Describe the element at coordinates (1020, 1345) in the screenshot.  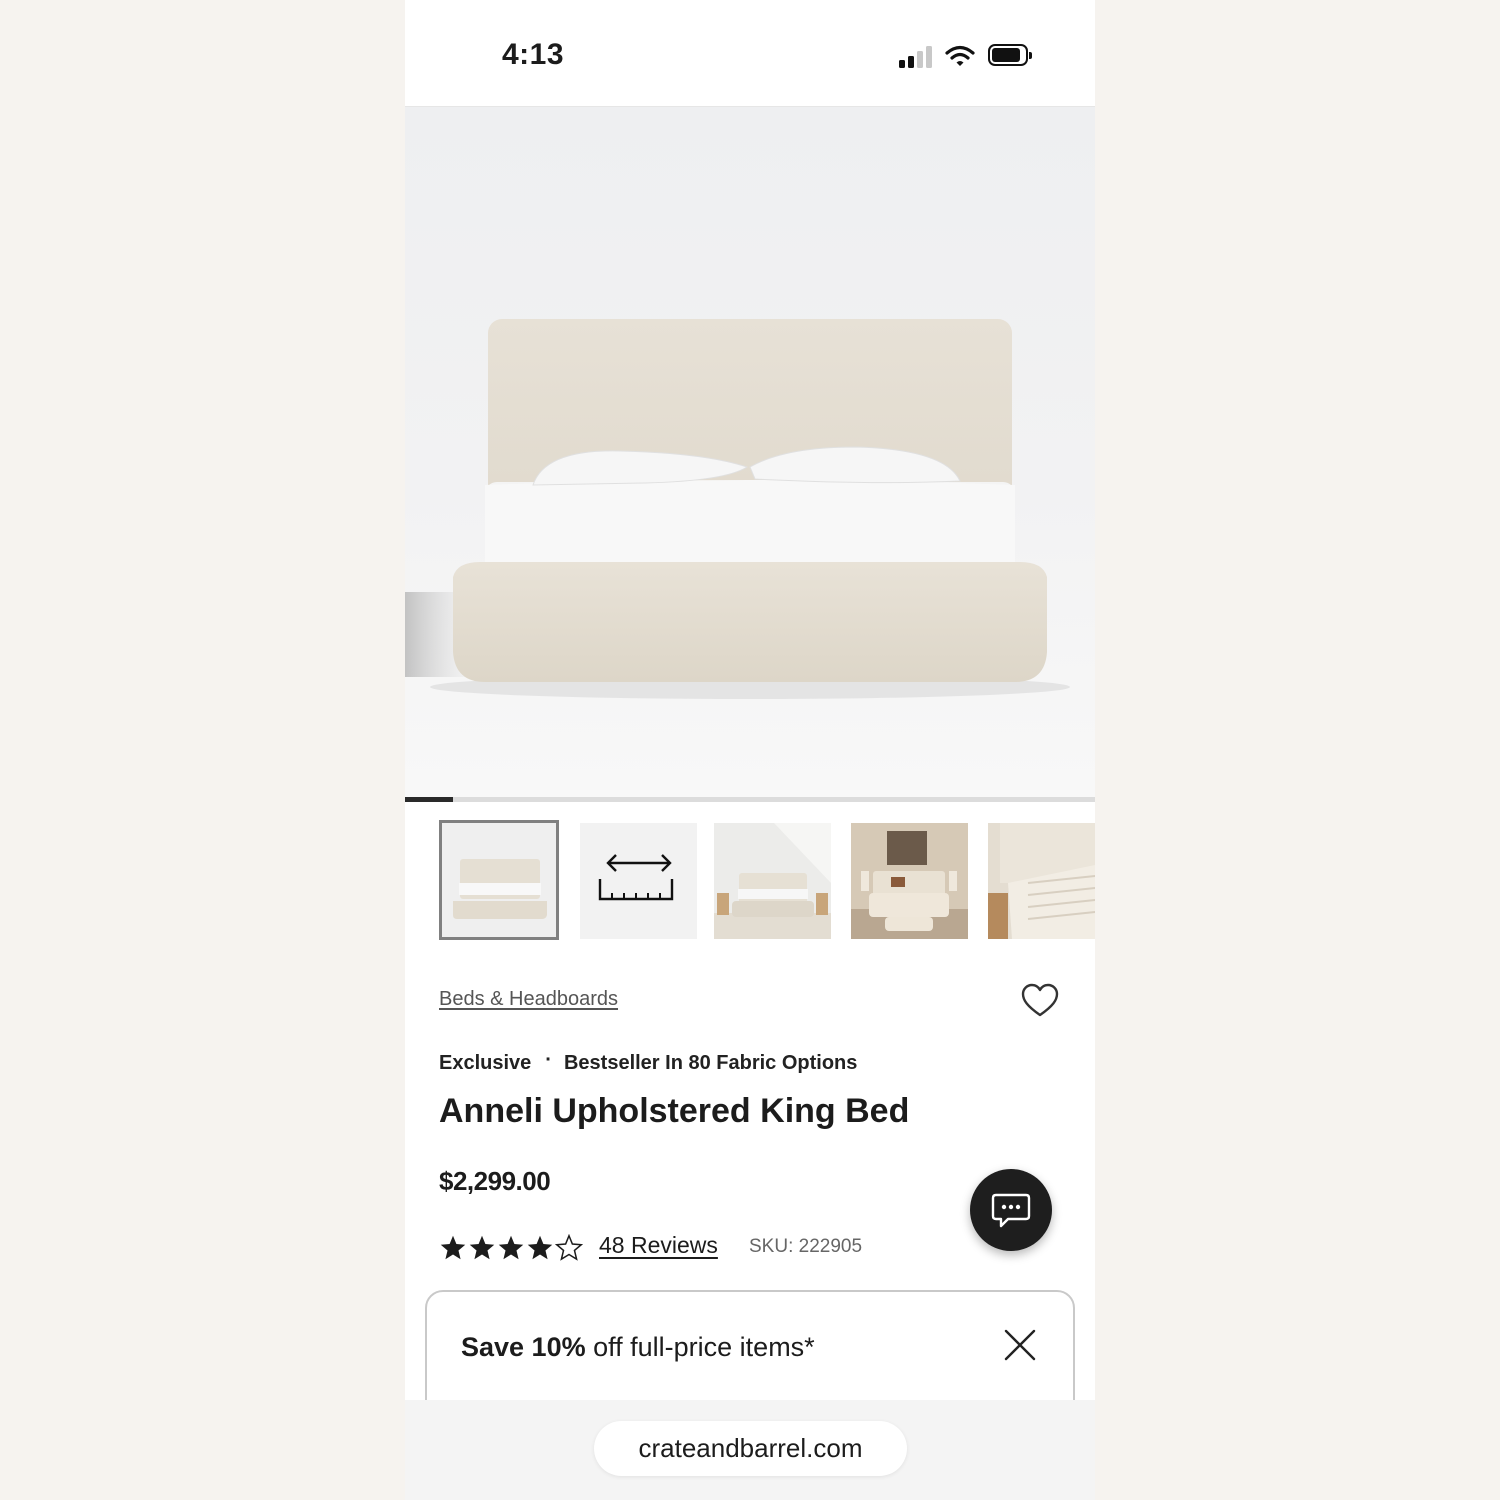
I see `close-icon` at that location.